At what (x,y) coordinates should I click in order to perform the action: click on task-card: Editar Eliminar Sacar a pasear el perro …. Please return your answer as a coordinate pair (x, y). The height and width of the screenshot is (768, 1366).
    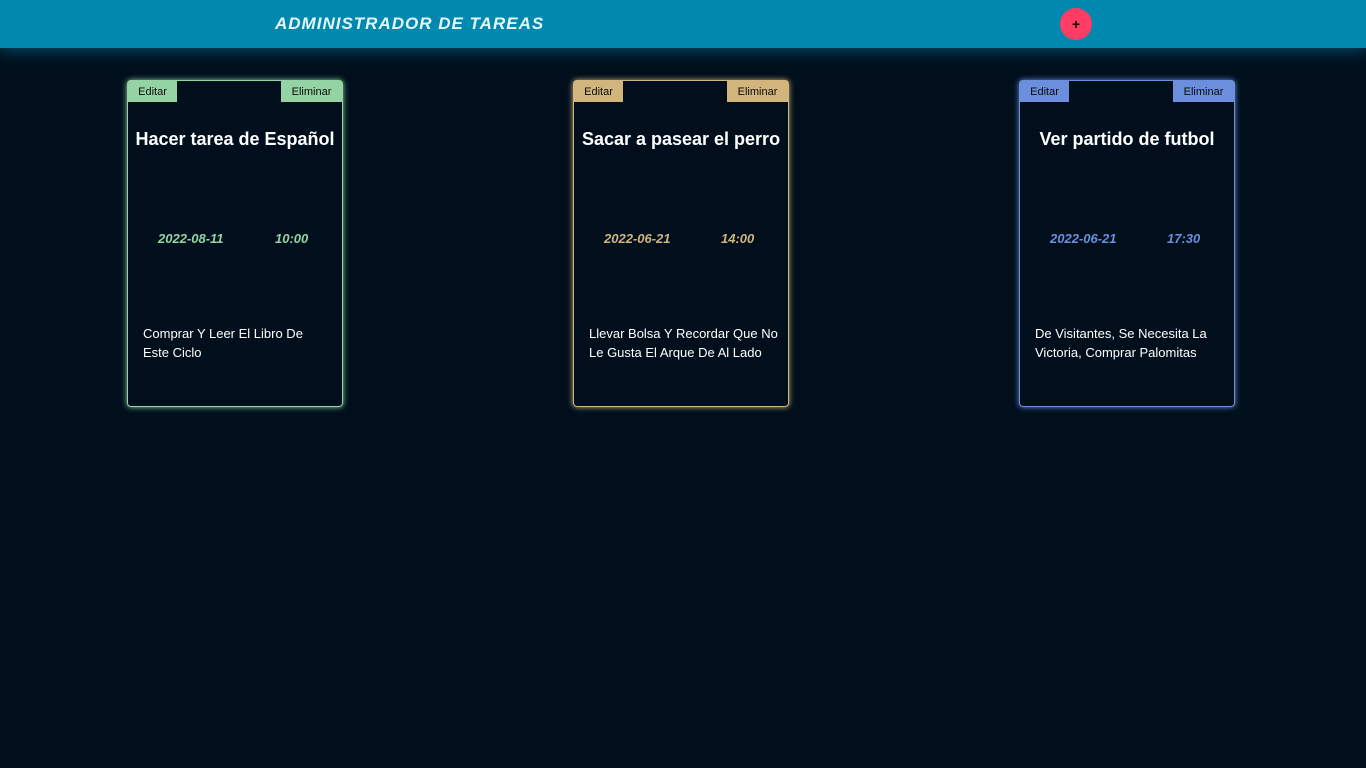
    Looking at the image, I should click on (681, 243).